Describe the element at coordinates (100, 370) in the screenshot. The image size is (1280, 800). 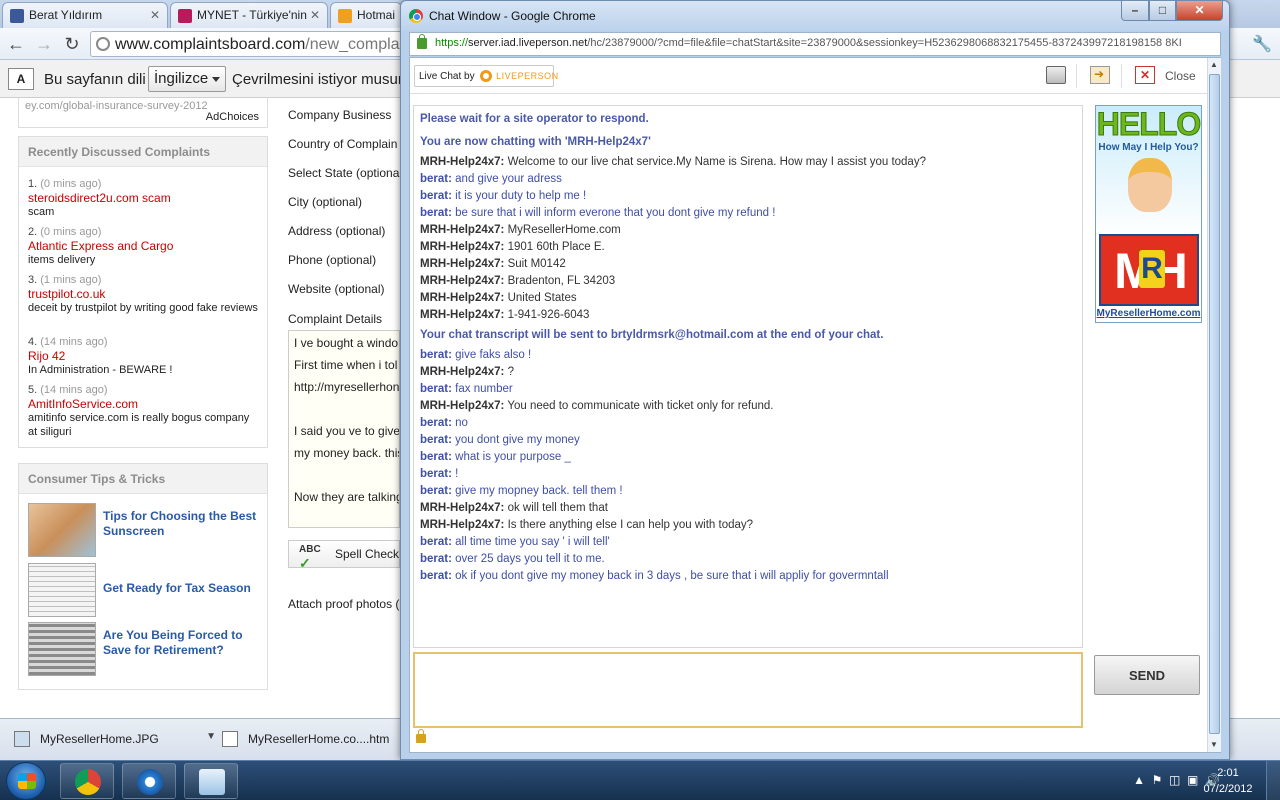
I see `complaint-desc: In Administration - BEWARE !` at that location.